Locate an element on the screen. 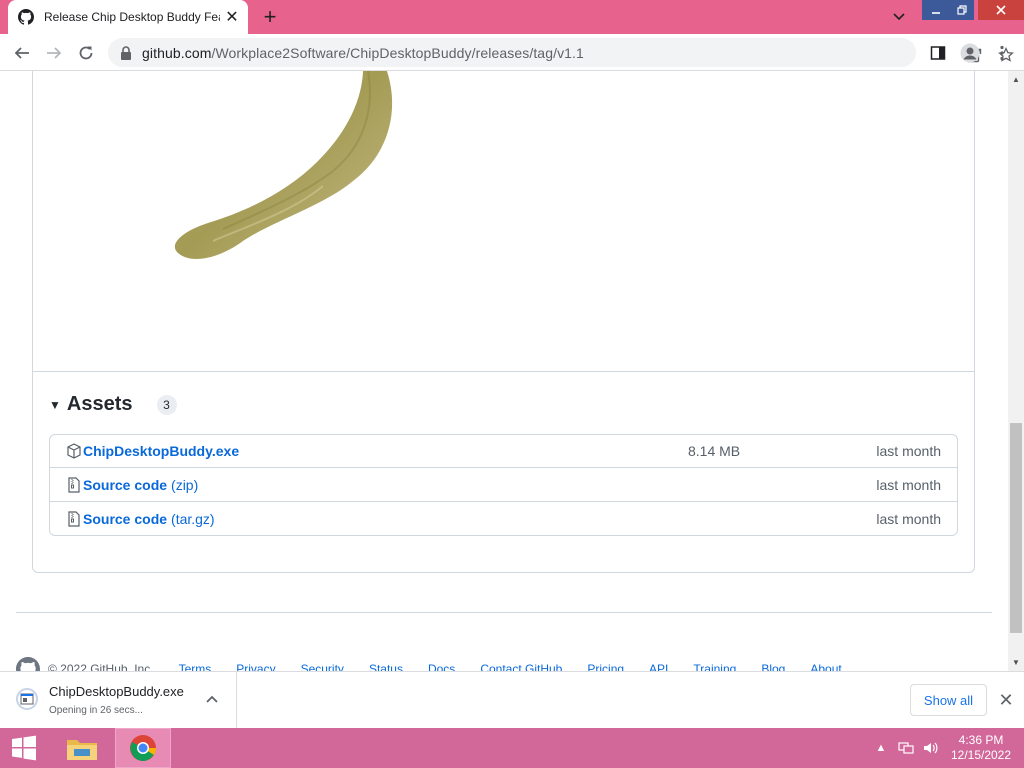 This screenshot has width=1024, height=768. package-icon is located at coordinates (74, 451).